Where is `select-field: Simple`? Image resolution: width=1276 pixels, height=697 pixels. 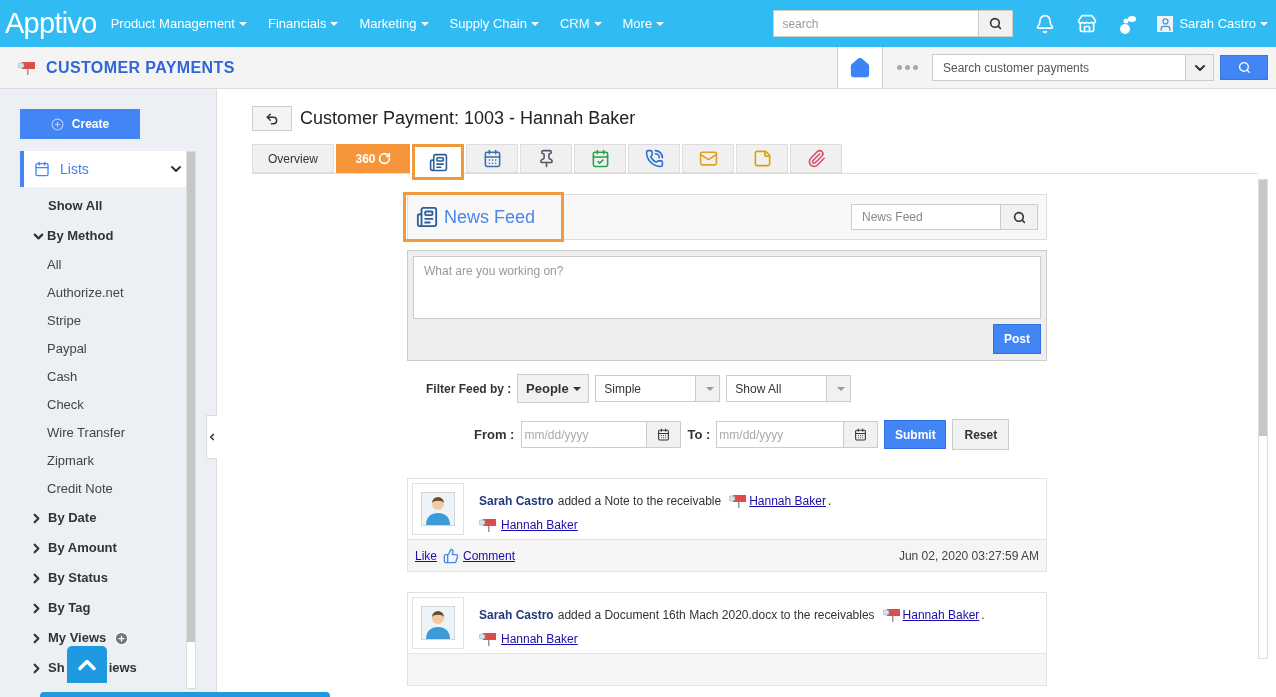 select-field: Simple is located at coordinates (658, 388).